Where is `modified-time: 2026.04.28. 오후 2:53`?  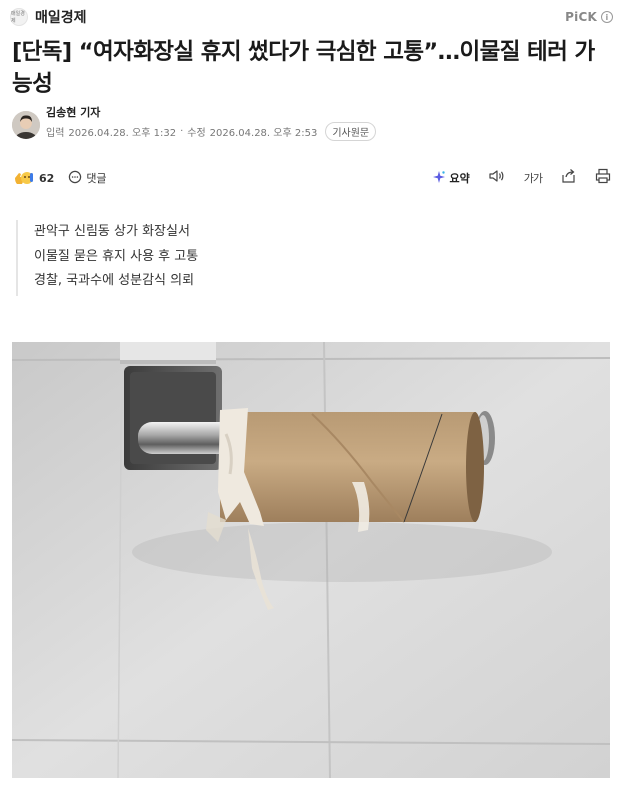 modified-time: 2026.04.28. 오후 2:53 is located at coordinates (263, 133).